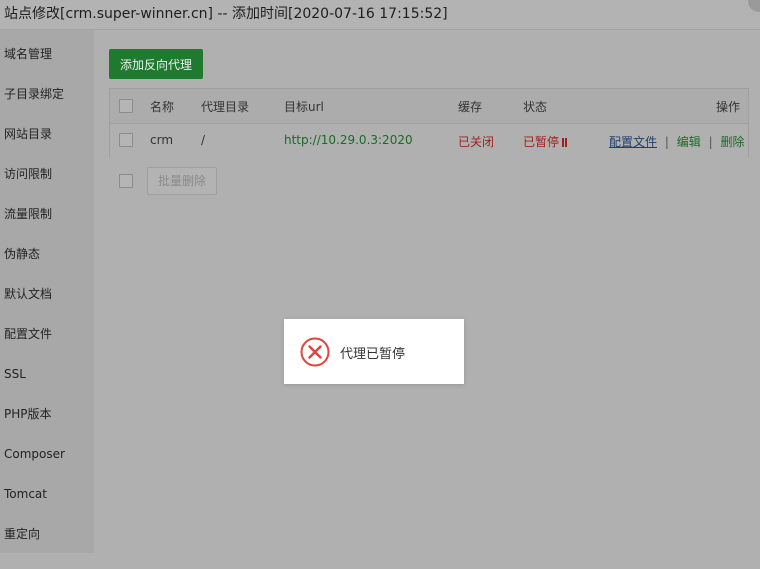 The height and width of the screenshot is (569, 760). Describe the element at coordinates (47, 334) in the screenshot. I see `sidebar-item-config: 配置文件` at that location.